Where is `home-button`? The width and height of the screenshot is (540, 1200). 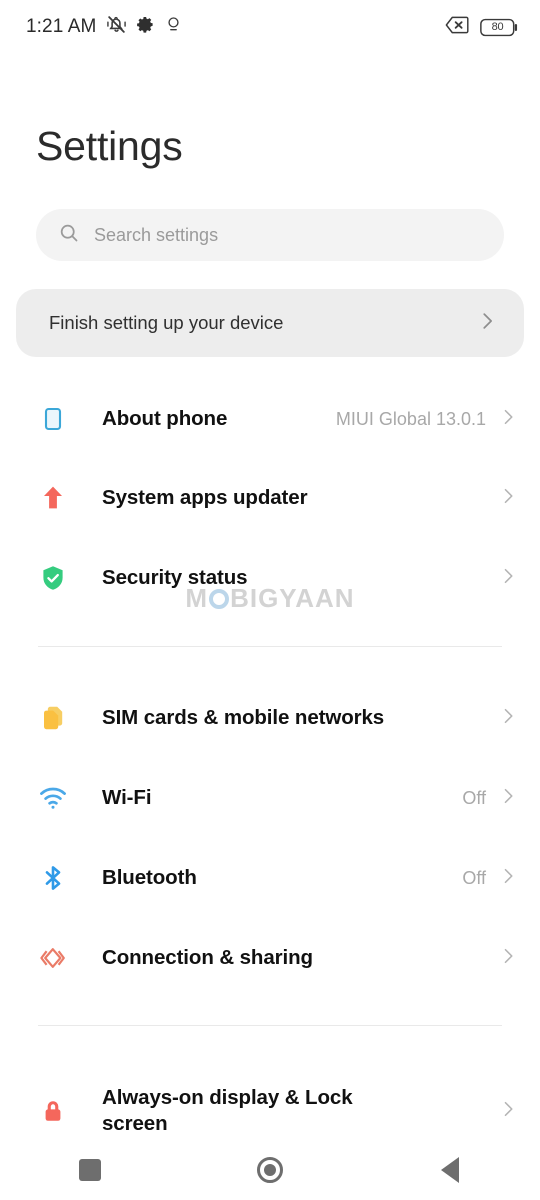
home-button is located at coordinates (270, 1170).